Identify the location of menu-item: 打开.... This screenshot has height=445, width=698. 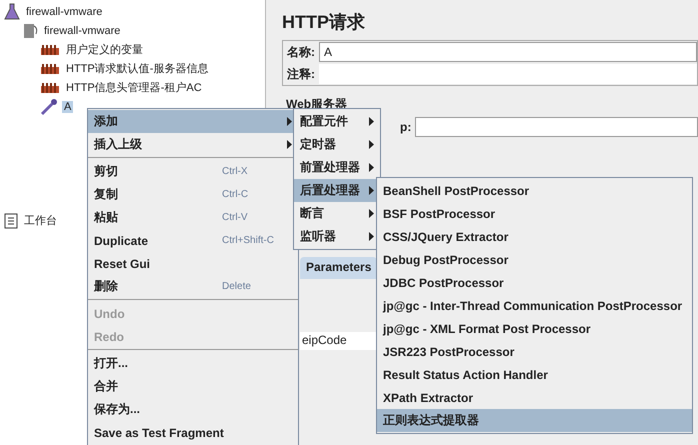
(193, 363).